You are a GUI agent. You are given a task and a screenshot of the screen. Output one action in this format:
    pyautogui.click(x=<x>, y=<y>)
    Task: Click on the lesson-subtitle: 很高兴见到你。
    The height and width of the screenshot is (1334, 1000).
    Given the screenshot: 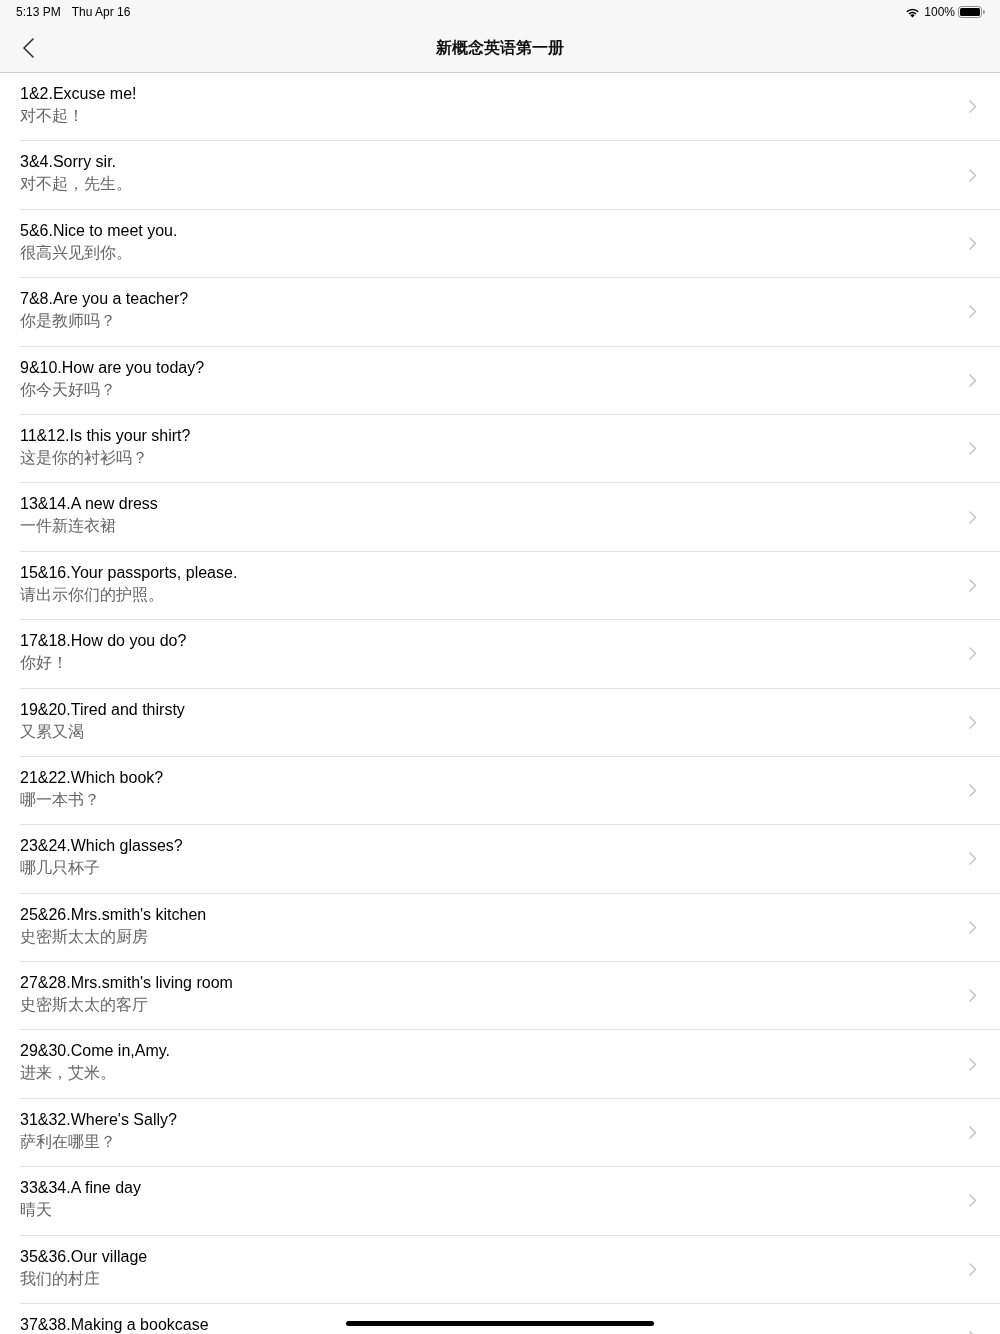 What is the action you would take?
    pyautogui.click(x=76, y=252)
    